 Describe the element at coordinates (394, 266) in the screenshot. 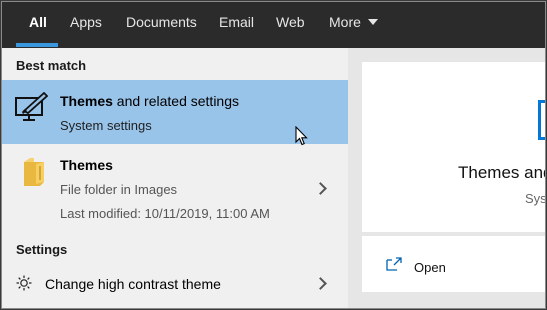

I see `open-icon` at that location.